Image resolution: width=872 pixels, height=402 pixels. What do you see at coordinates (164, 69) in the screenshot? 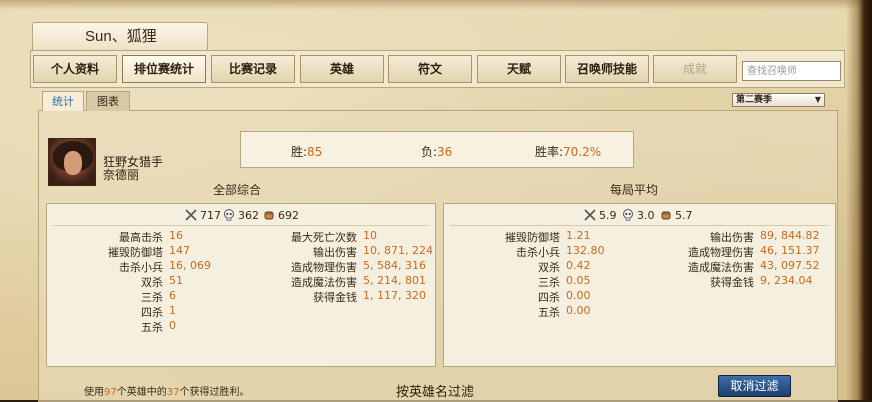
I see `tab-ranked-stats: 排位赛统计` at bounding box center [164, 69].